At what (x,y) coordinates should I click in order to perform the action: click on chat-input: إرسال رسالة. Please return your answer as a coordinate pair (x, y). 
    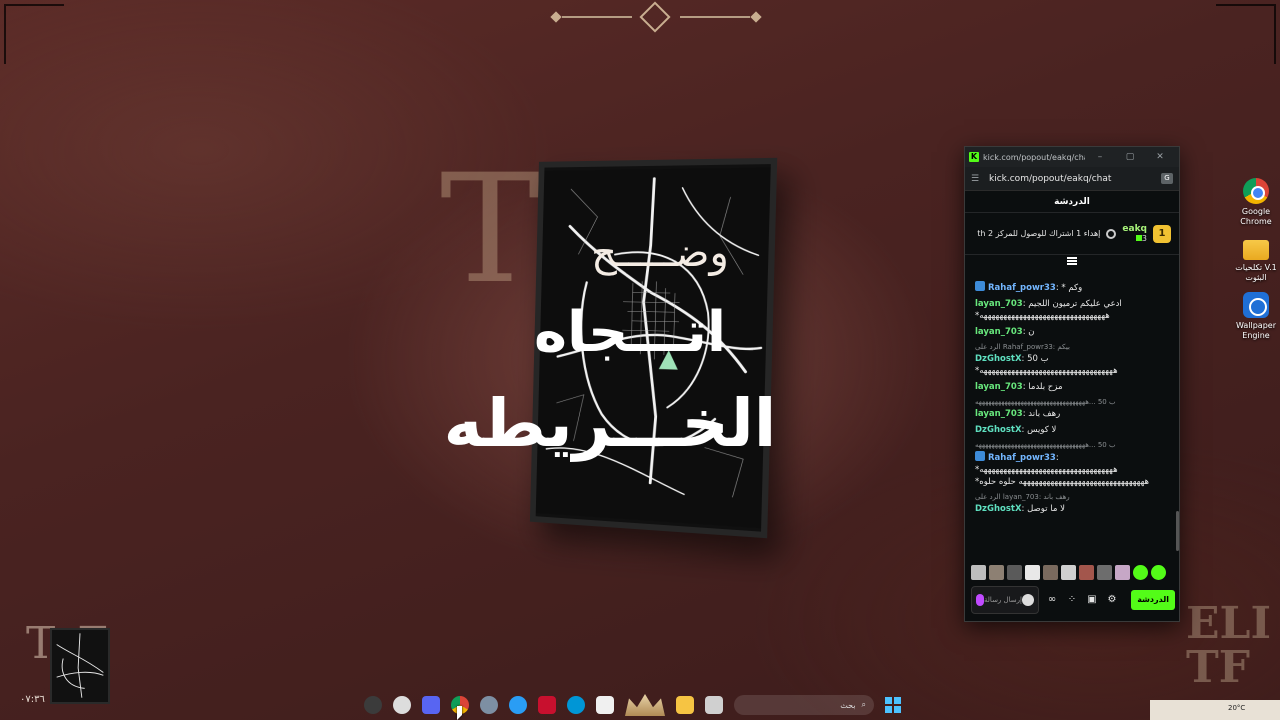
    Looking at the image, I should click on (1005, 600).